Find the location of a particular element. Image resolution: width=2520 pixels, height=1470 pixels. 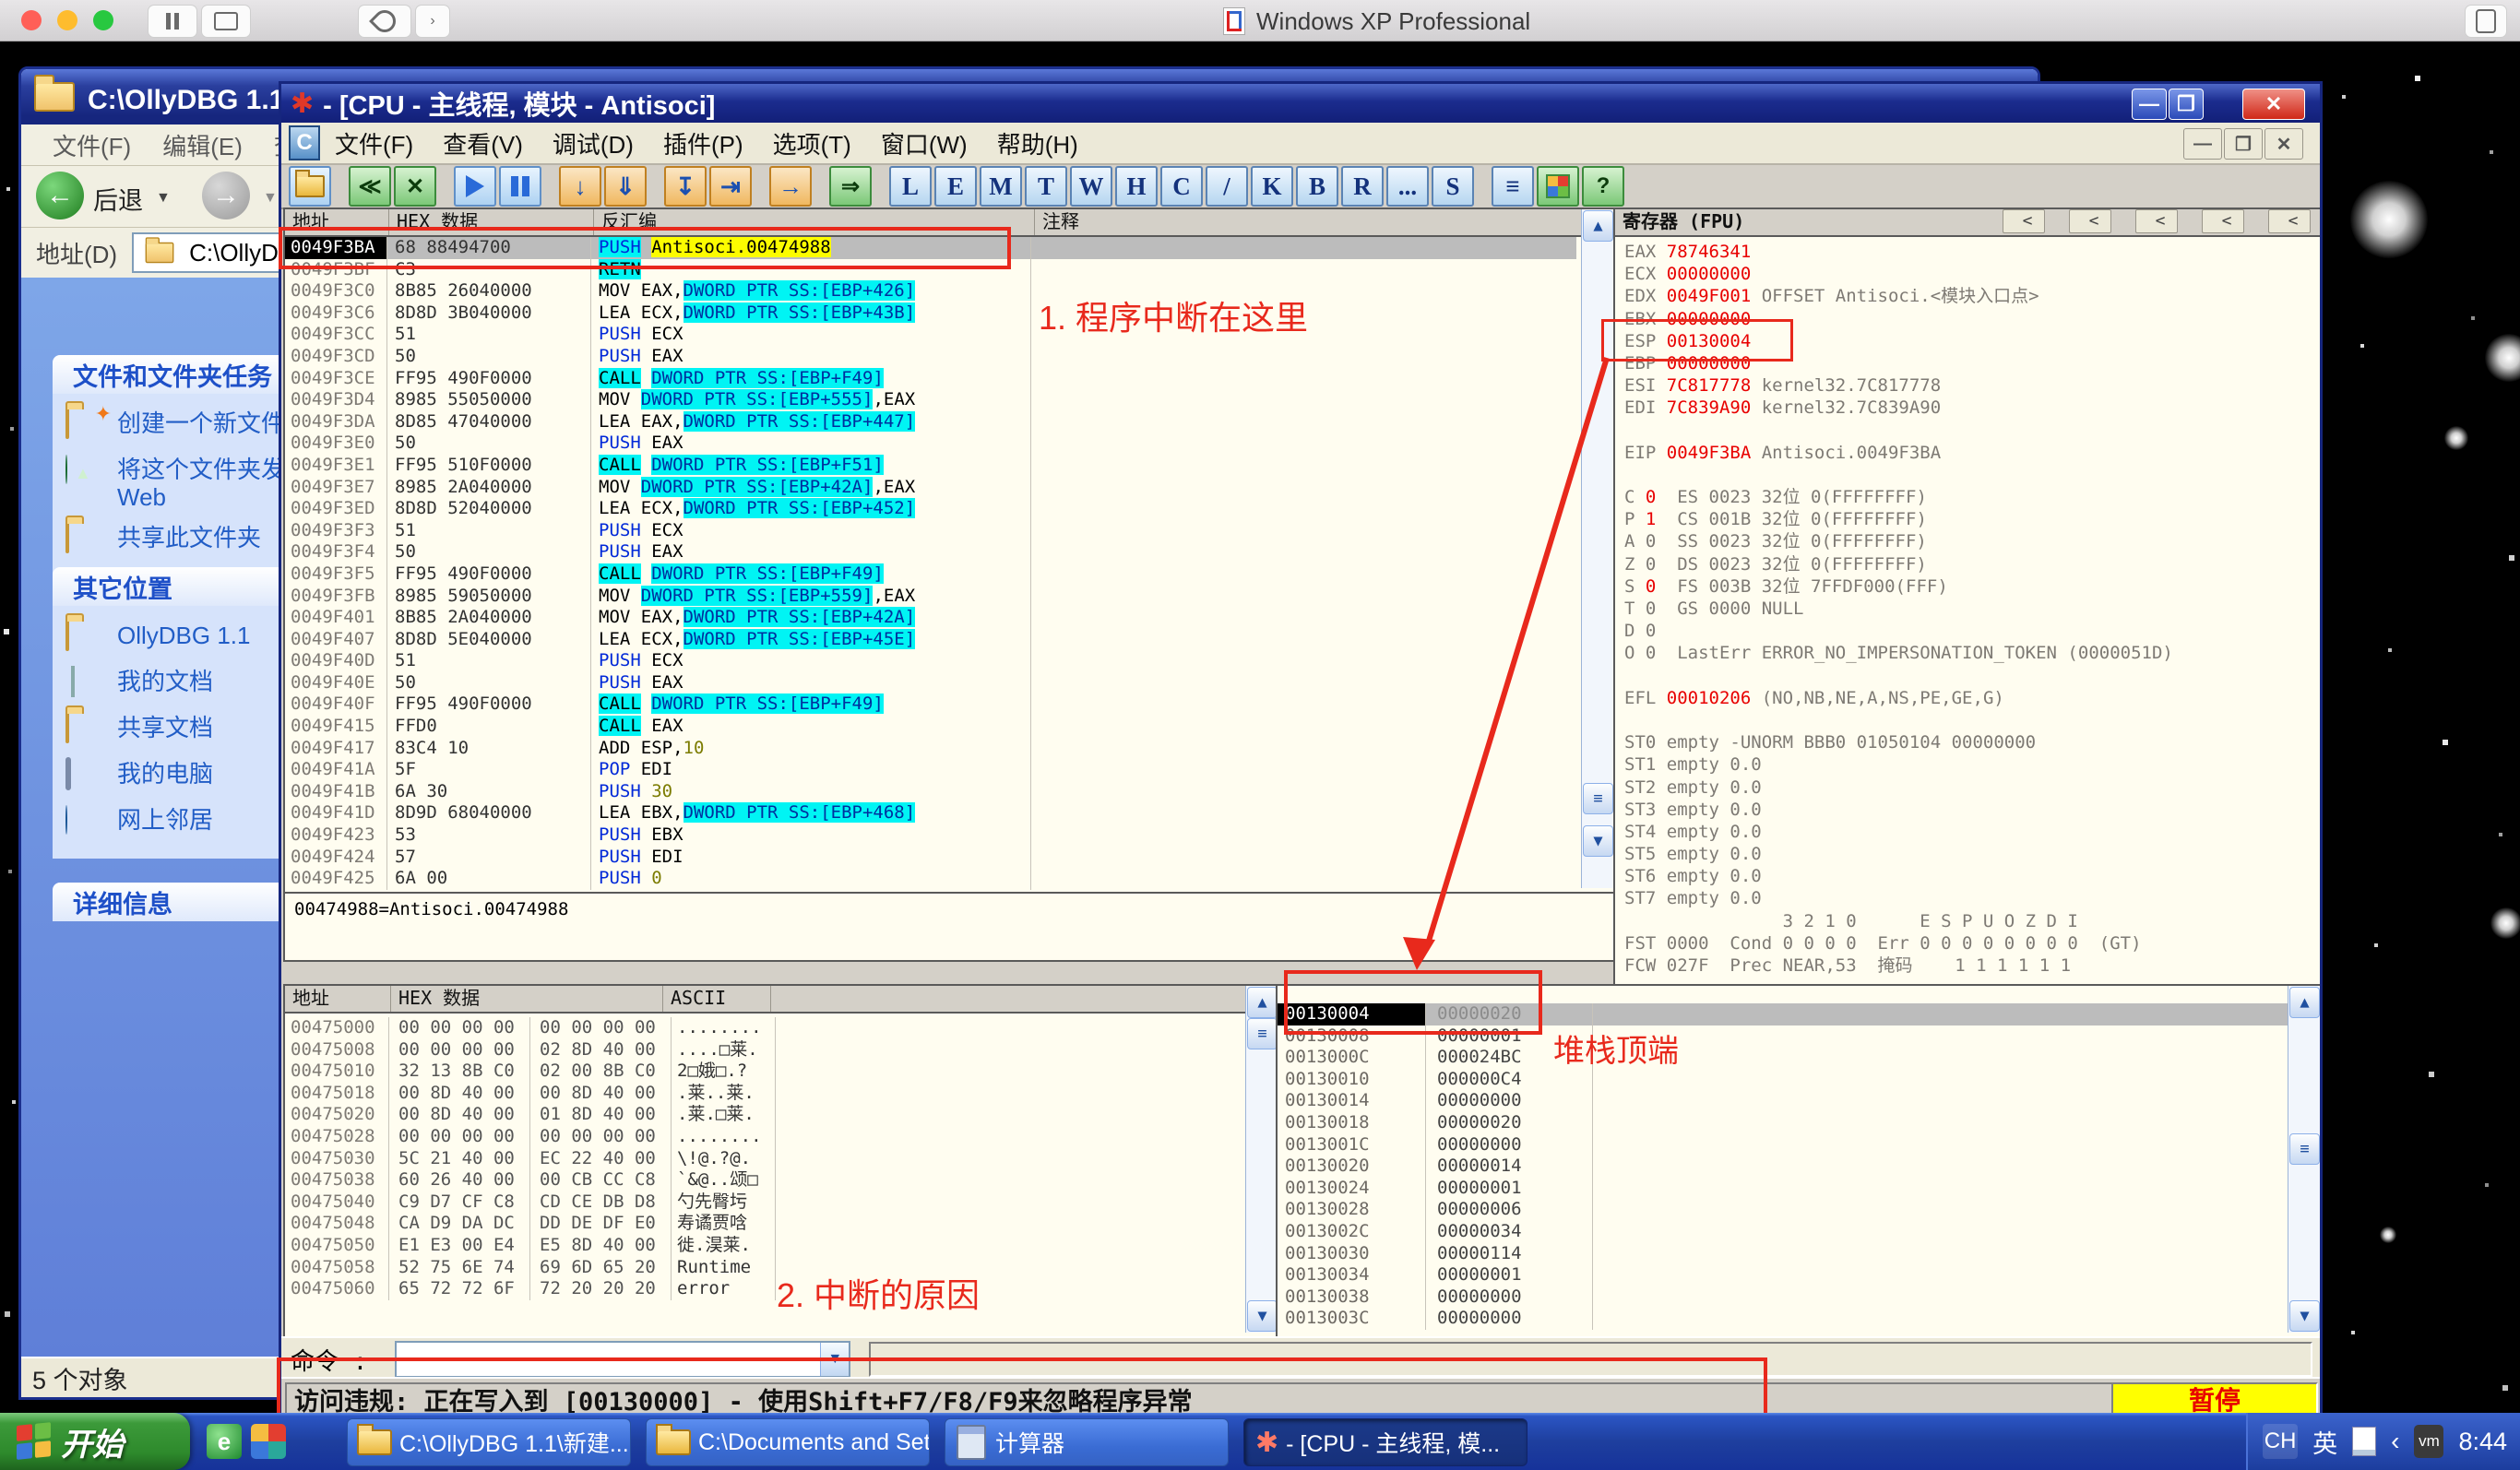

start-button: 开始 is located at coordinates (95, 1441).